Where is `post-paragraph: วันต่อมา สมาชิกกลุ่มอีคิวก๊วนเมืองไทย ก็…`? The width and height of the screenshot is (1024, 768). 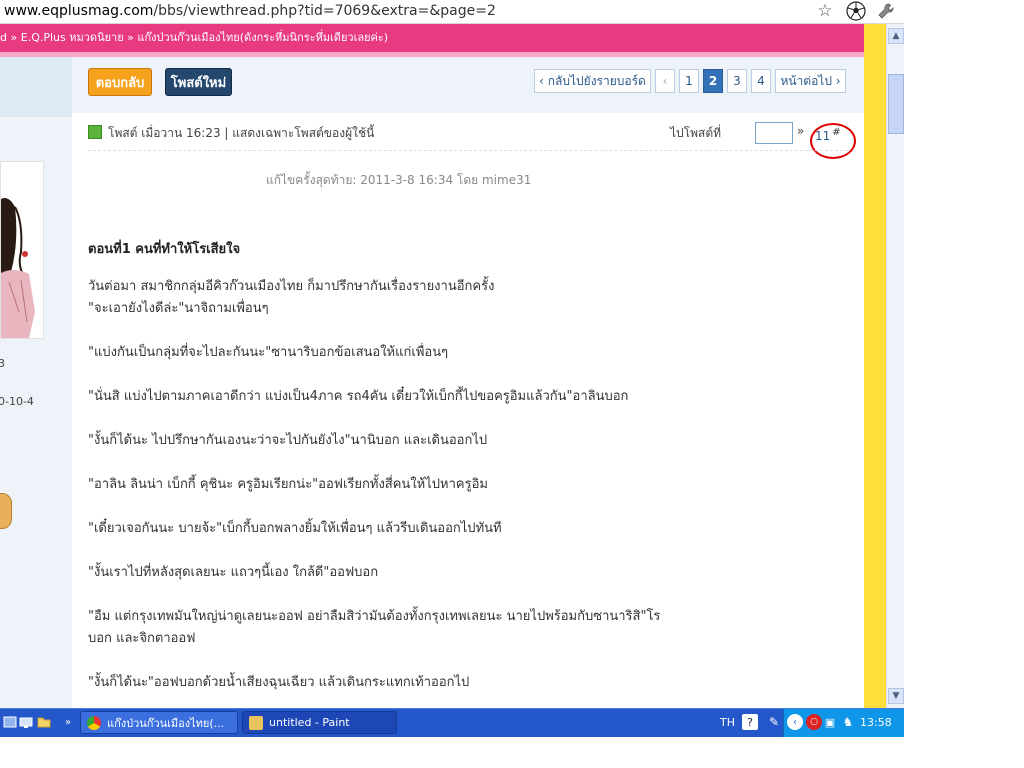 post-paragraph: วันต่อมา สมาชิกกลุ่มอีคิวก๊วนเมืองไทย ก็… is located at coordinates (291, 286).